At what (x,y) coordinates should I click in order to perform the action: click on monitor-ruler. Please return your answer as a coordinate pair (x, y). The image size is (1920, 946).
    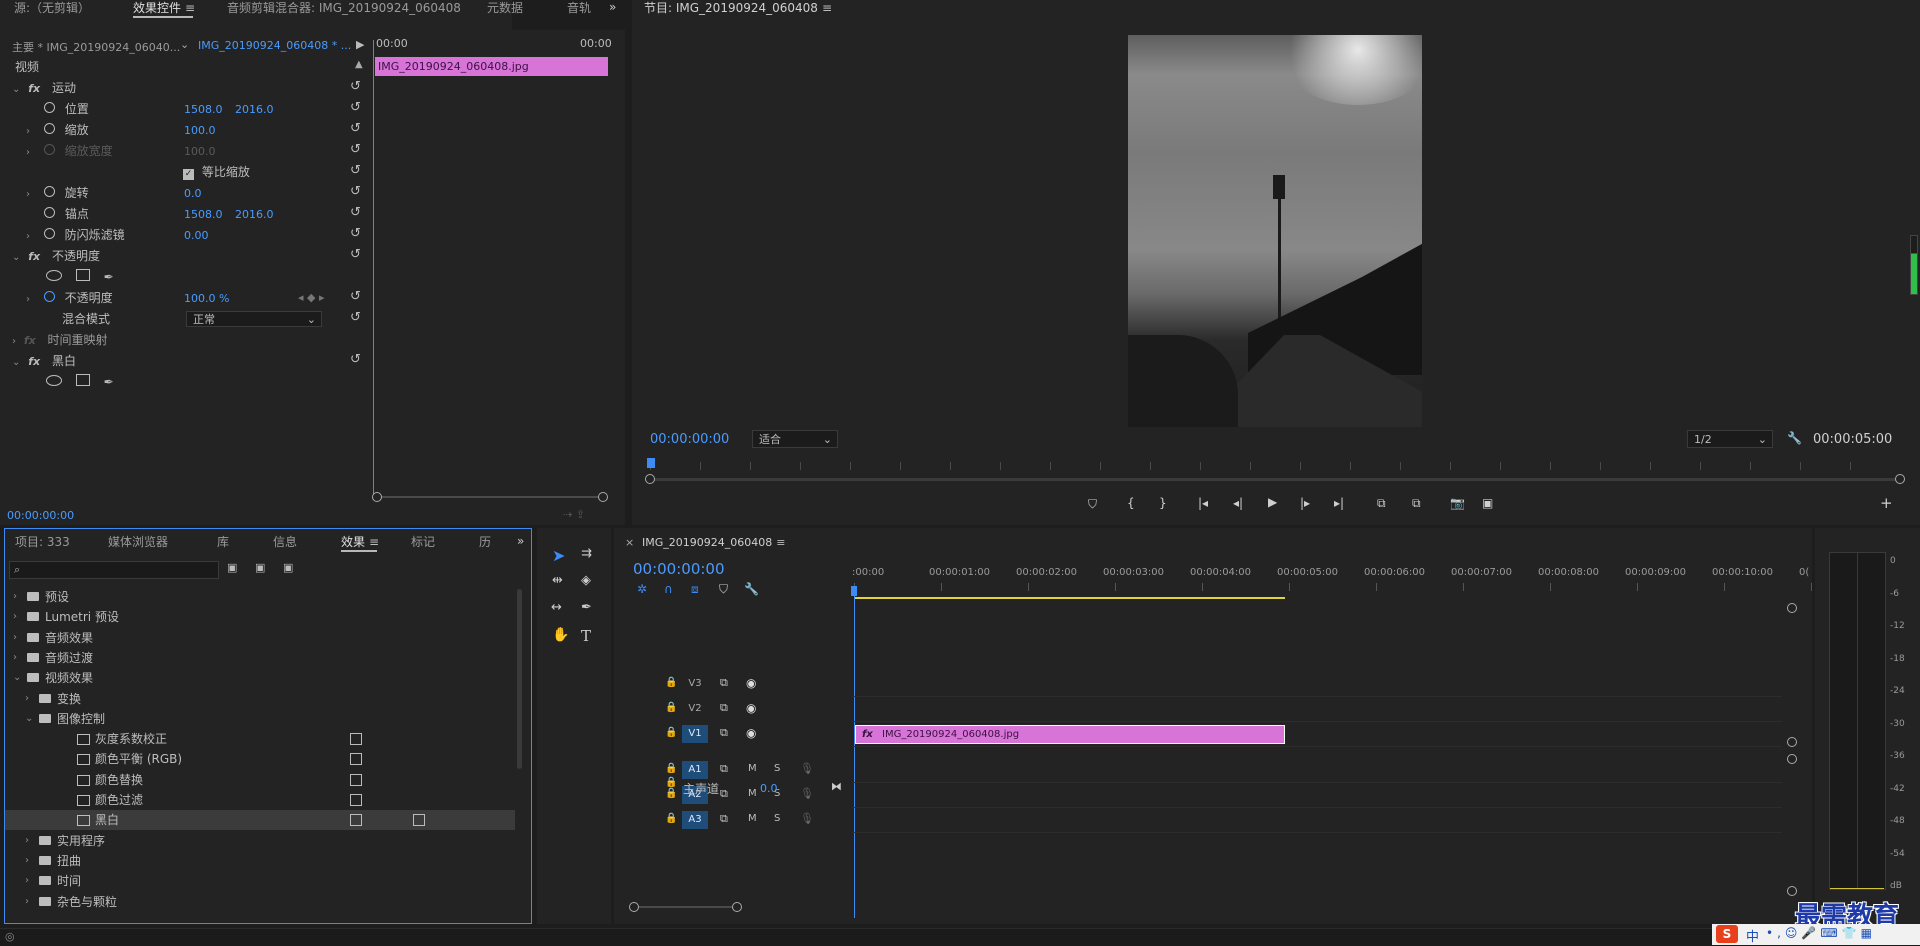
    Looking at the image, I should click on (1275, 466).